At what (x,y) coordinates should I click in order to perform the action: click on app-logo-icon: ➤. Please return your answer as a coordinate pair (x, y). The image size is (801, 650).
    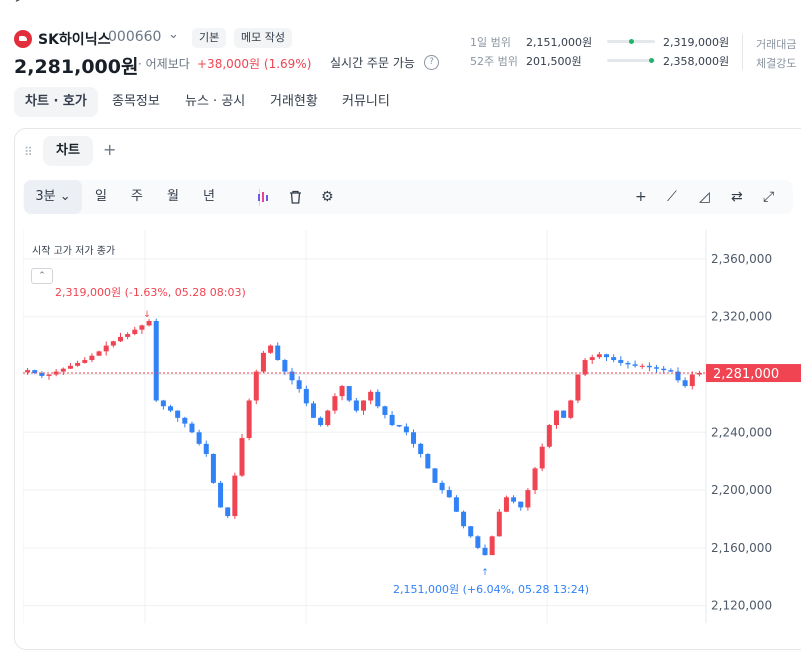
    Looking at the image, I should click on (20, 3).